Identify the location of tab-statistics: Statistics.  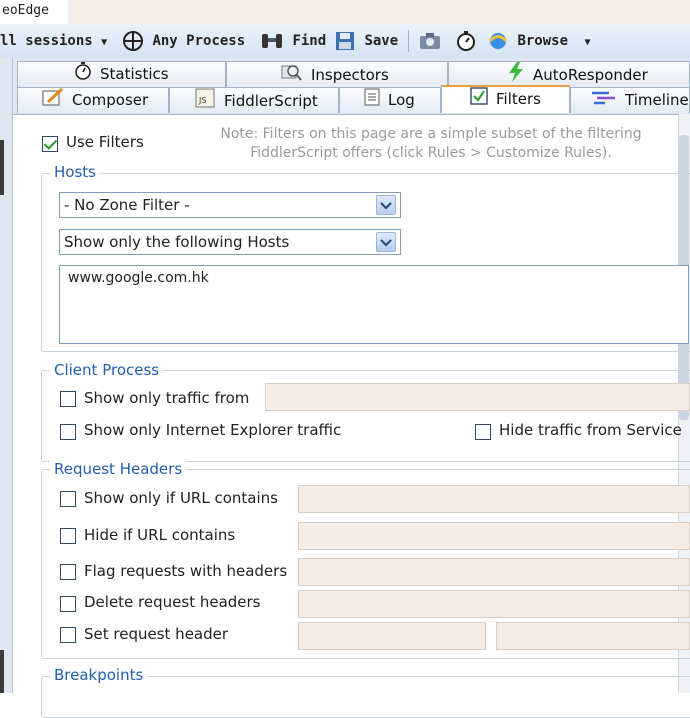
(121, 74).